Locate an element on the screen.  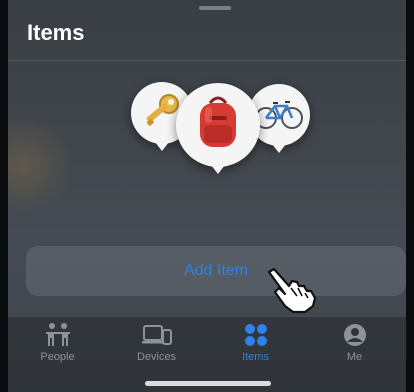
home-indicator is located at coordinates (208, 383).